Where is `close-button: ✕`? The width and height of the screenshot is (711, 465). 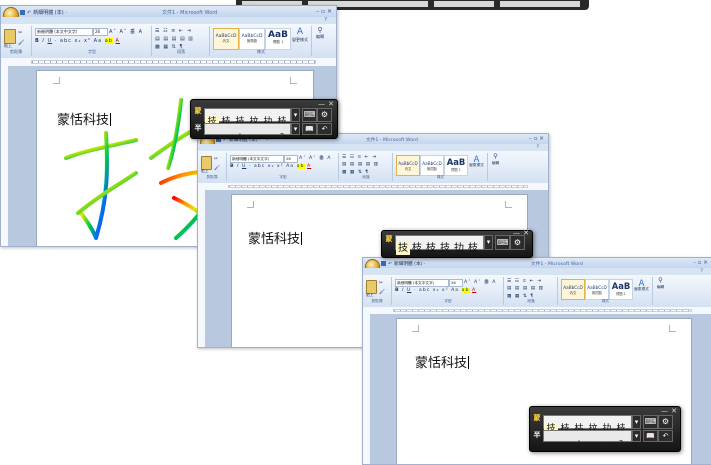 close-button: ✕ is located at coordinates (674, 411).